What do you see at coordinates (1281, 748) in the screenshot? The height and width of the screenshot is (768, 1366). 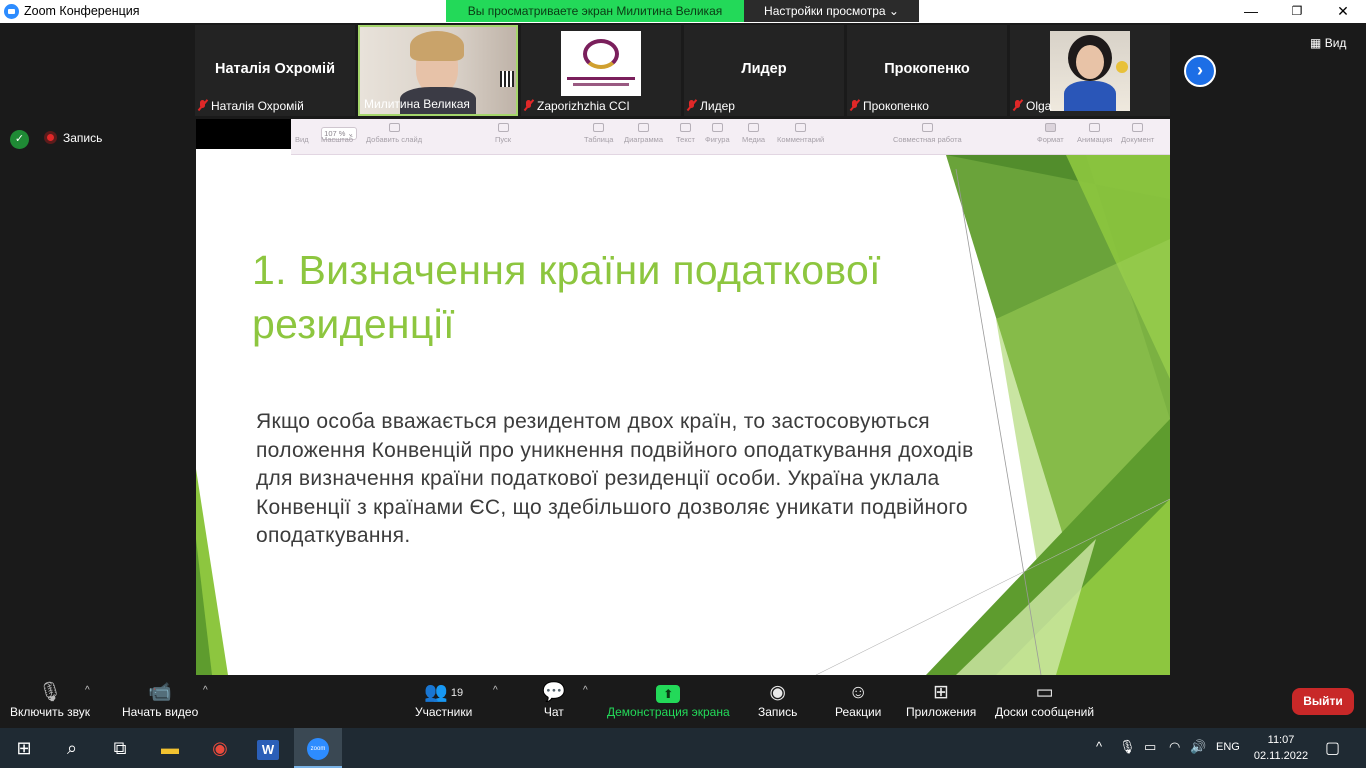 I see `system-clock: 11:07 02.11.2022` at bounding box center [1281, 748].